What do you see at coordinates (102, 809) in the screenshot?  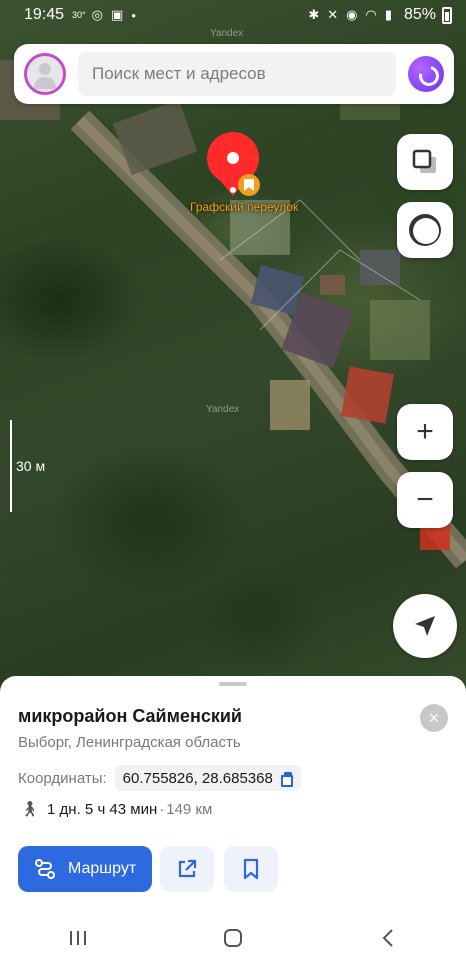 I see `walk-time: 1 дн. 5 ч 43 мин` at bounding box center [102, 809].